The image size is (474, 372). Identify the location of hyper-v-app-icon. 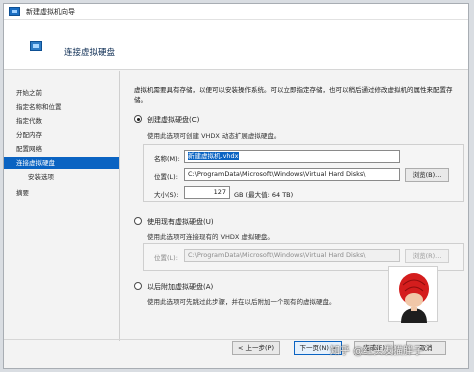
(14, 11).